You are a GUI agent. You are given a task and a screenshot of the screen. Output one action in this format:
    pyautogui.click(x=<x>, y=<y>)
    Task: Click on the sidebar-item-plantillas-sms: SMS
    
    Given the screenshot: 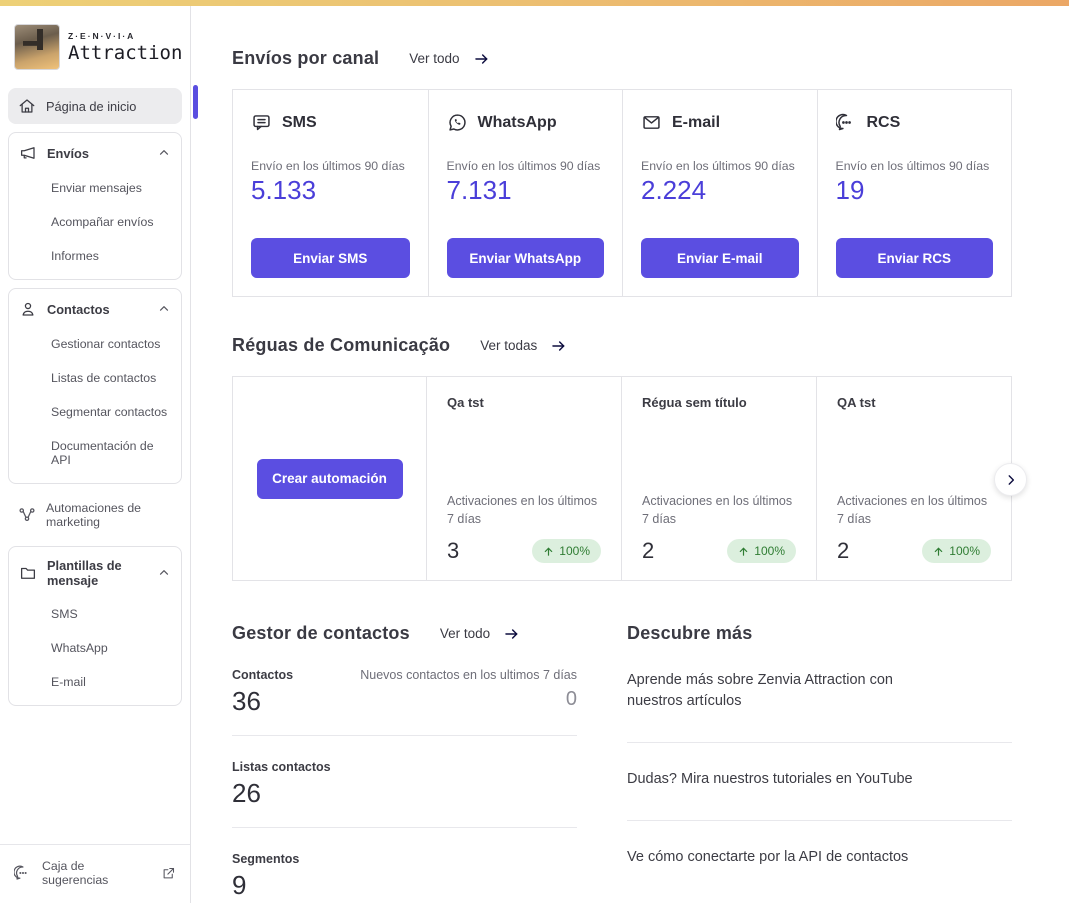 What is the action you would take?
    pyautogui.click(x=95, y=614)
    